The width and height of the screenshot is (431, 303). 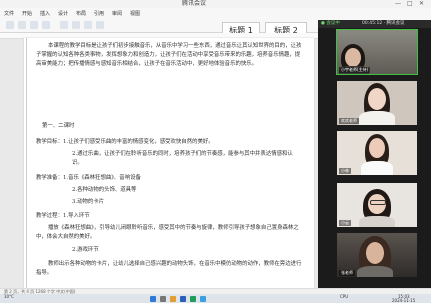 What do you see at coordinates (27, 13) in the screenshot?
I see `tab-home: 开始` at bounding box center [27, 13].